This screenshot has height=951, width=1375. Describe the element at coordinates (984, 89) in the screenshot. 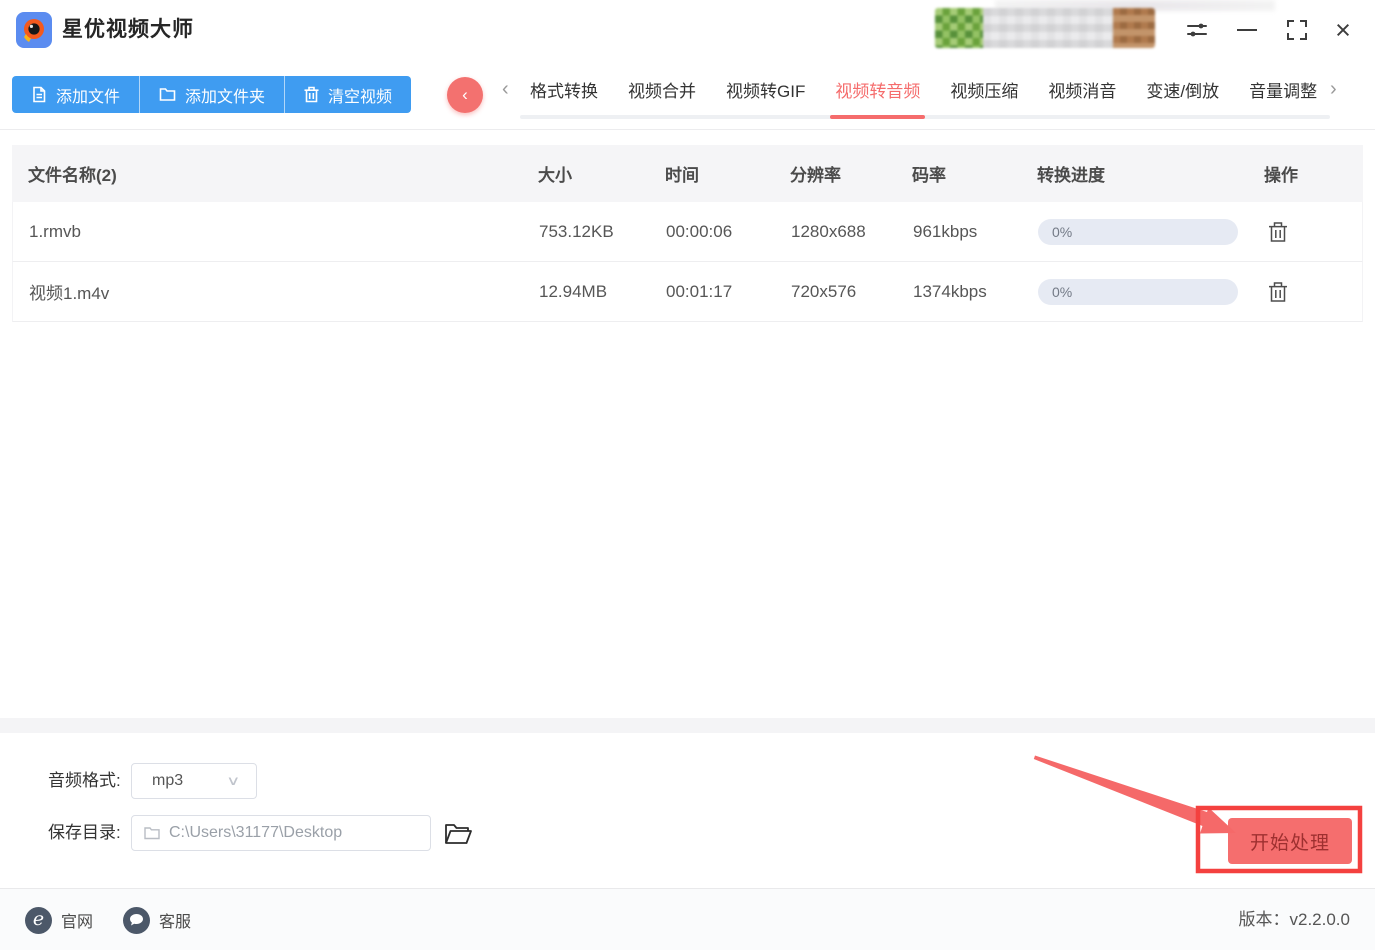

I see `tab-video-compress: 视频压缩` at that location.